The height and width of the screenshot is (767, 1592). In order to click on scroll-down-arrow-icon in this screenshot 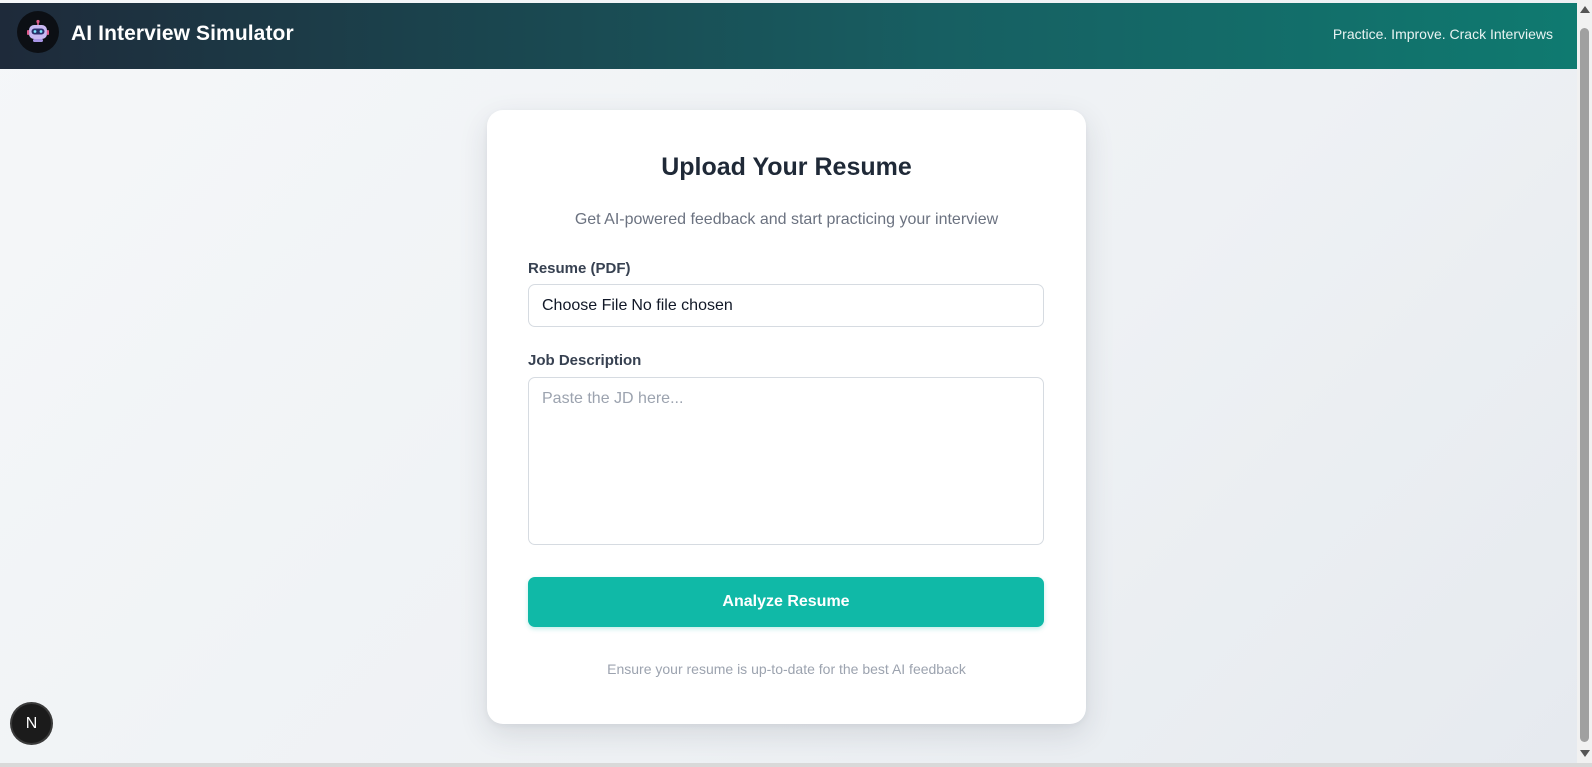, I will do `click(1585, 753)`.